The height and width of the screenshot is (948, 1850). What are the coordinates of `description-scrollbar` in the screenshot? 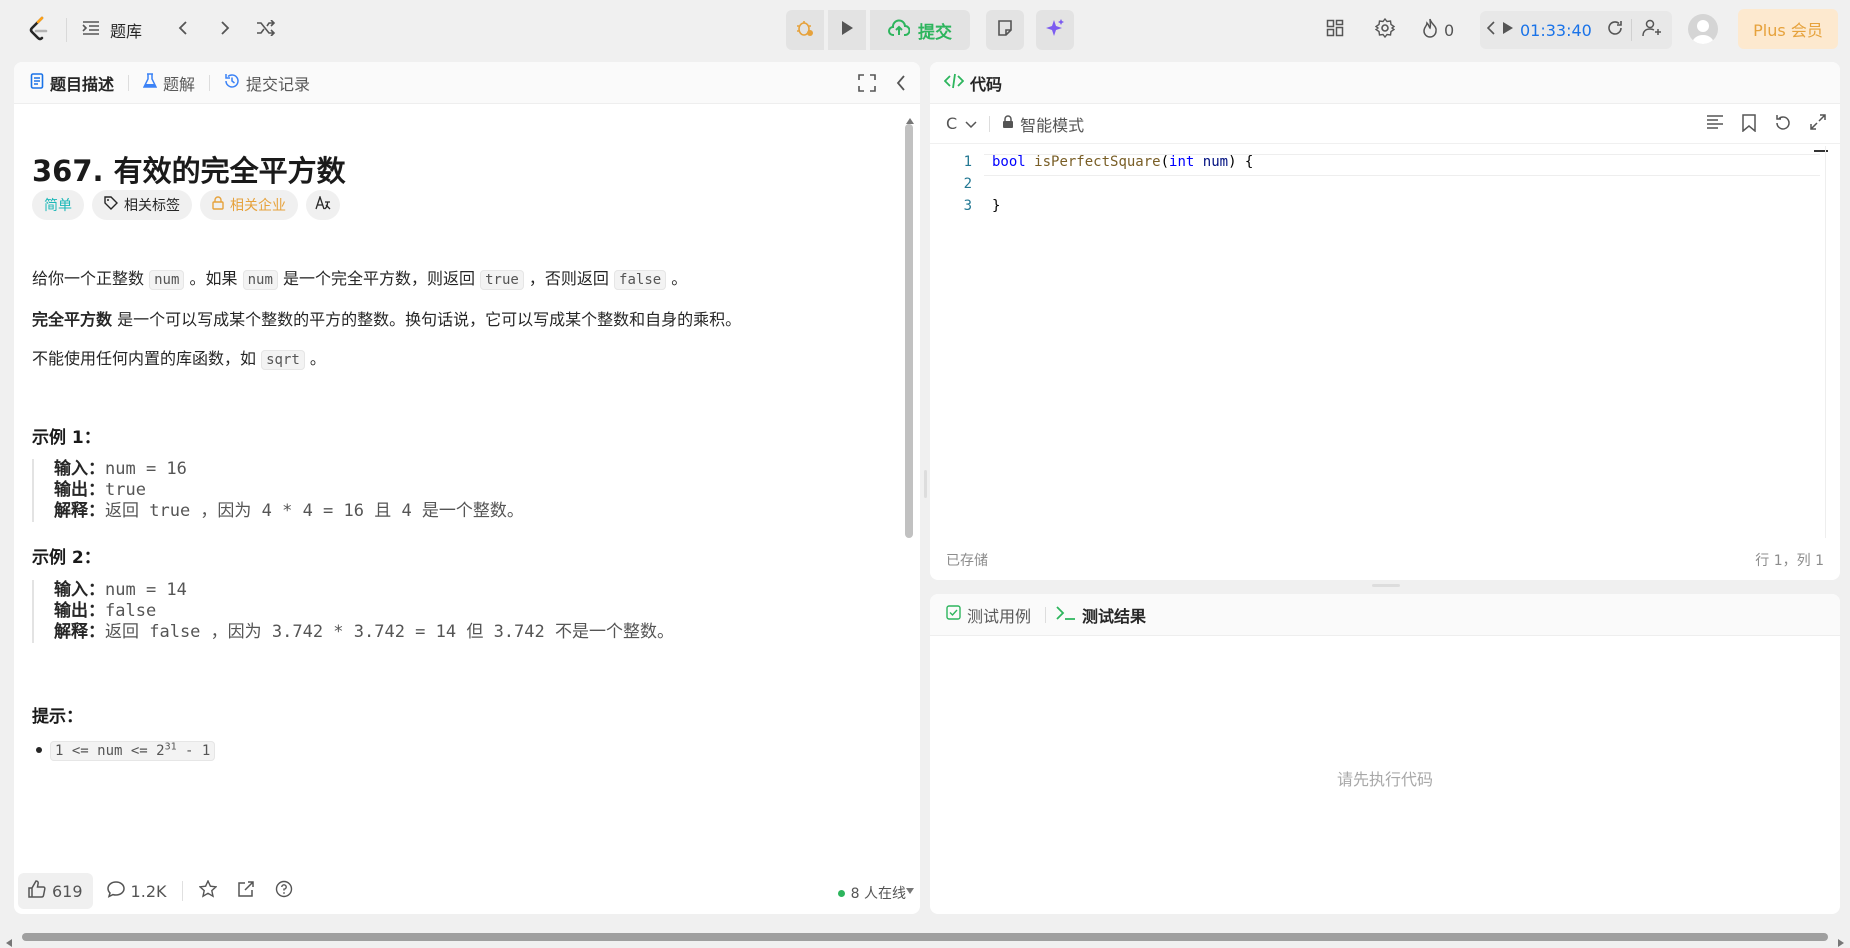 It's located at (909, 502).